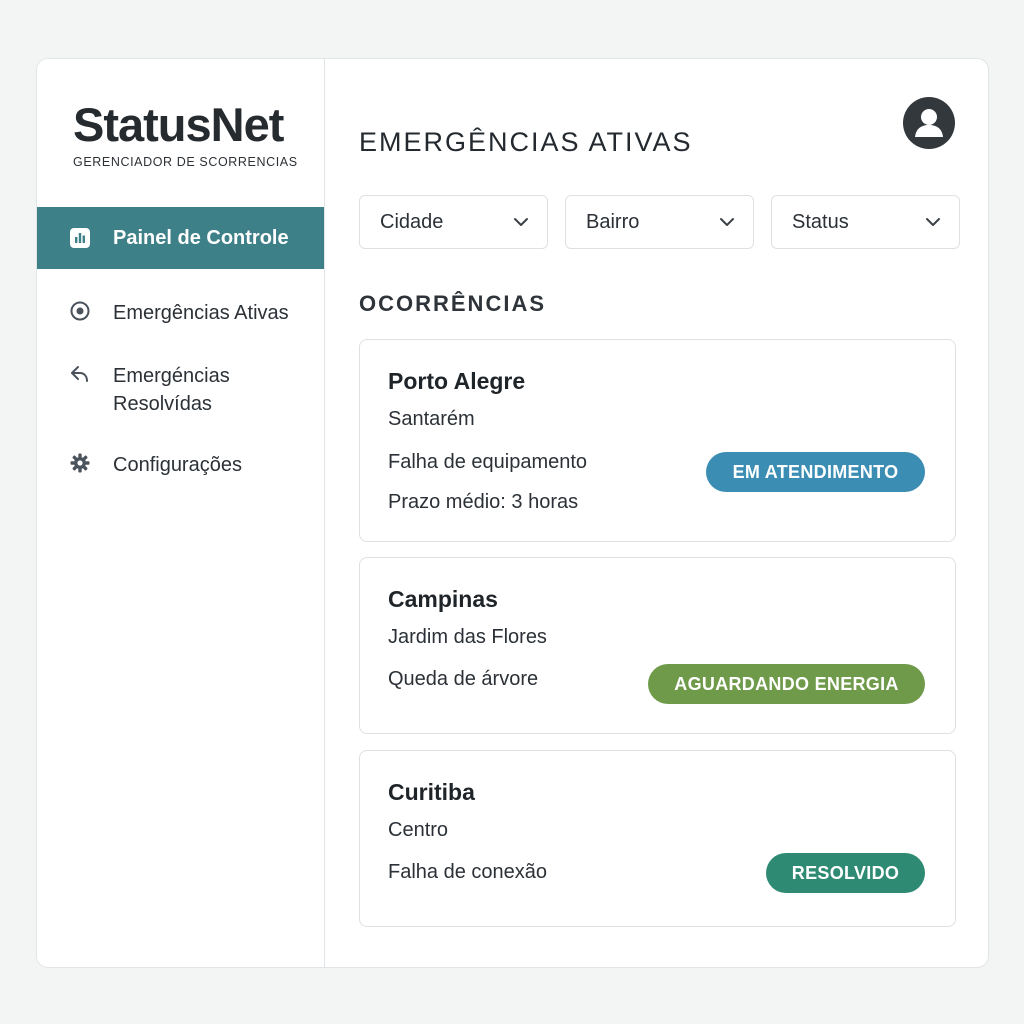 The height and width of the screenshot is (1024, 1024). Describe the element at coordinates (178, 124) in the screenshot. I see `brand-name: StatusNet` at that location.